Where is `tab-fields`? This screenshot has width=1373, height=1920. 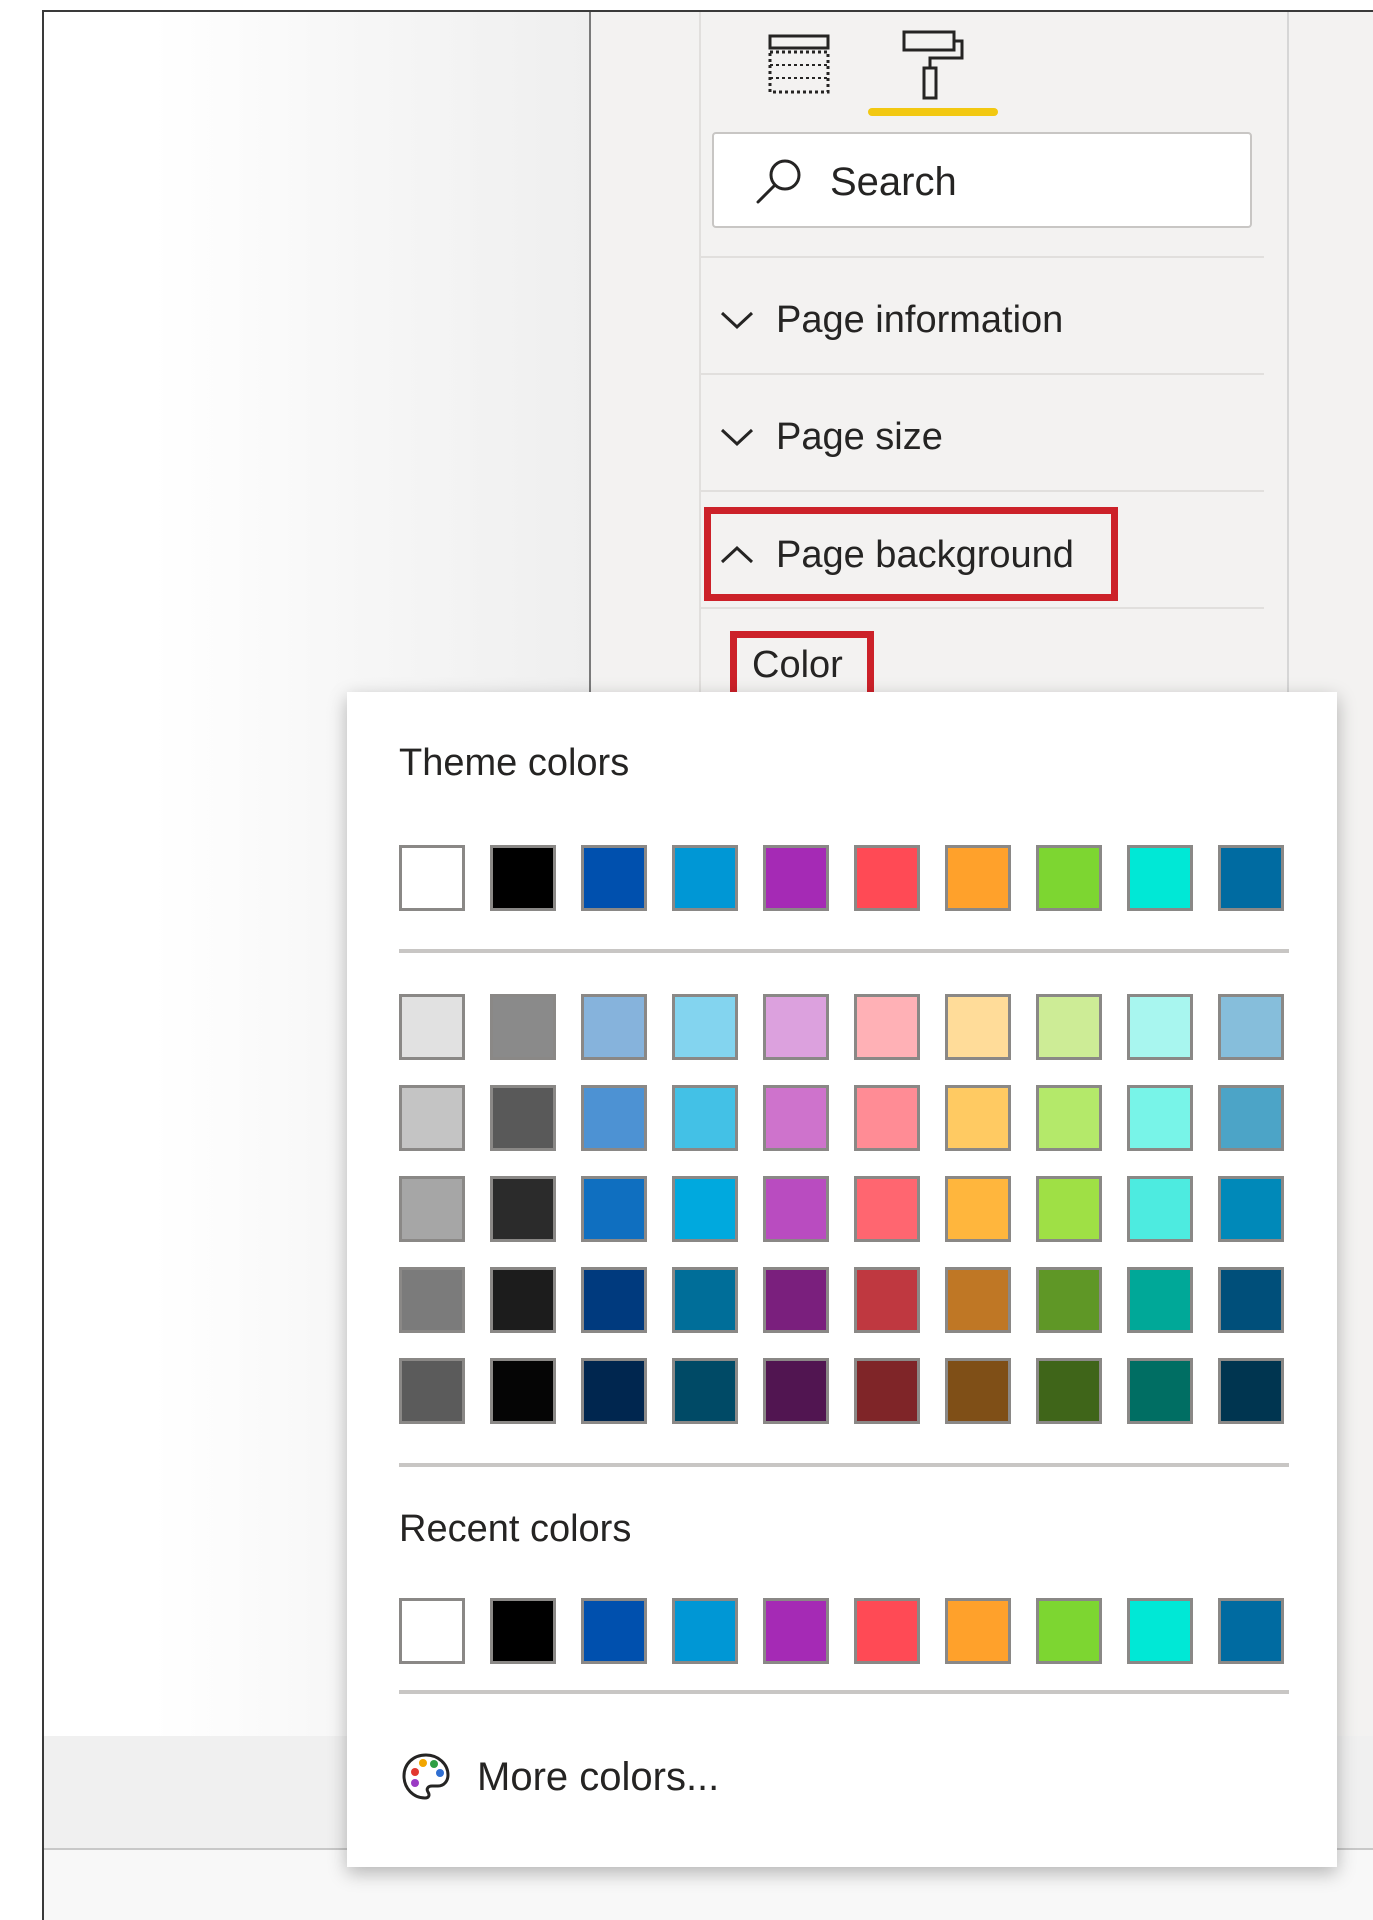
tab-fields is located at coordinates (799, 65).